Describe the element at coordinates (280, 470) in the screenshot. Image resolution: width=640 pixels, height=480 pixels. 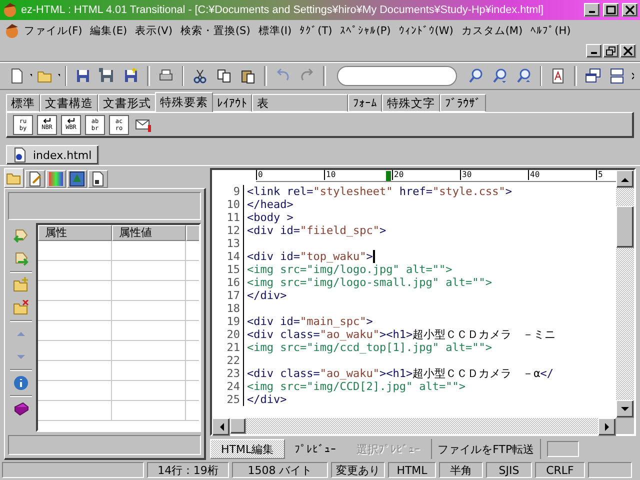
I see `status-field: 1508 バイト` at that location.